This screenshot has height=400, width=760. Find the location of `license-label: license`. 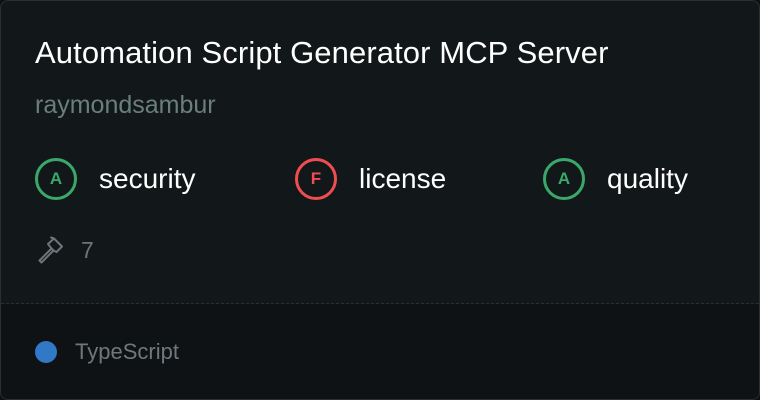

license-label: license is located at coordinates (403, 178).